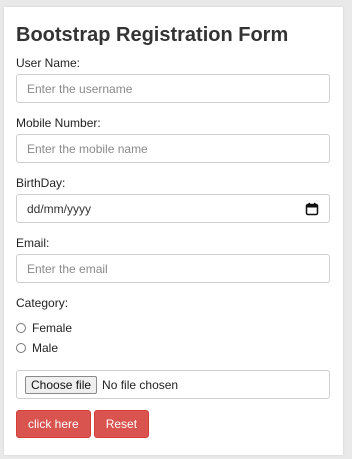  I want to click on mobile-group: Mobile Number:, so click(173, 139).